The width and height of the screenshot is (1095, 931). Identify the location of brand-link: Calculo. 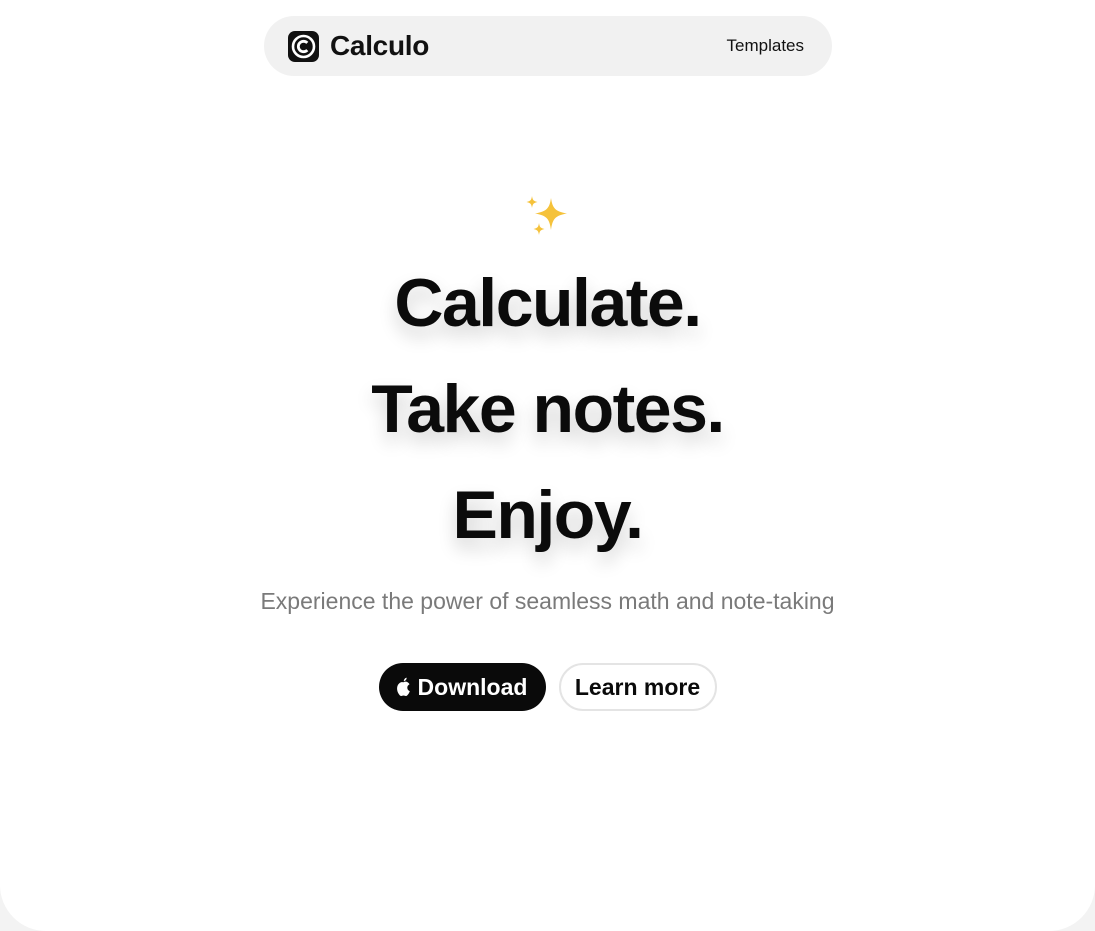
(358, 46).